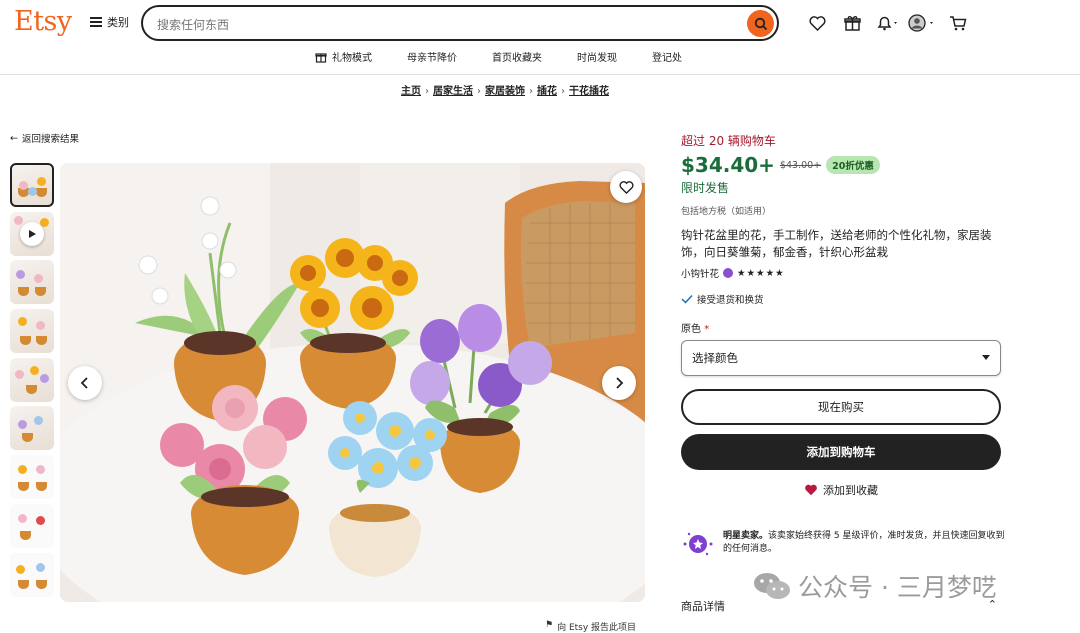 The height and width of the screenshot is (633, 1080). What do you see at coordinates (703, 606) in the screenshot?
I see `item-details-label: 商品详情` at bounding box center [703, 606].